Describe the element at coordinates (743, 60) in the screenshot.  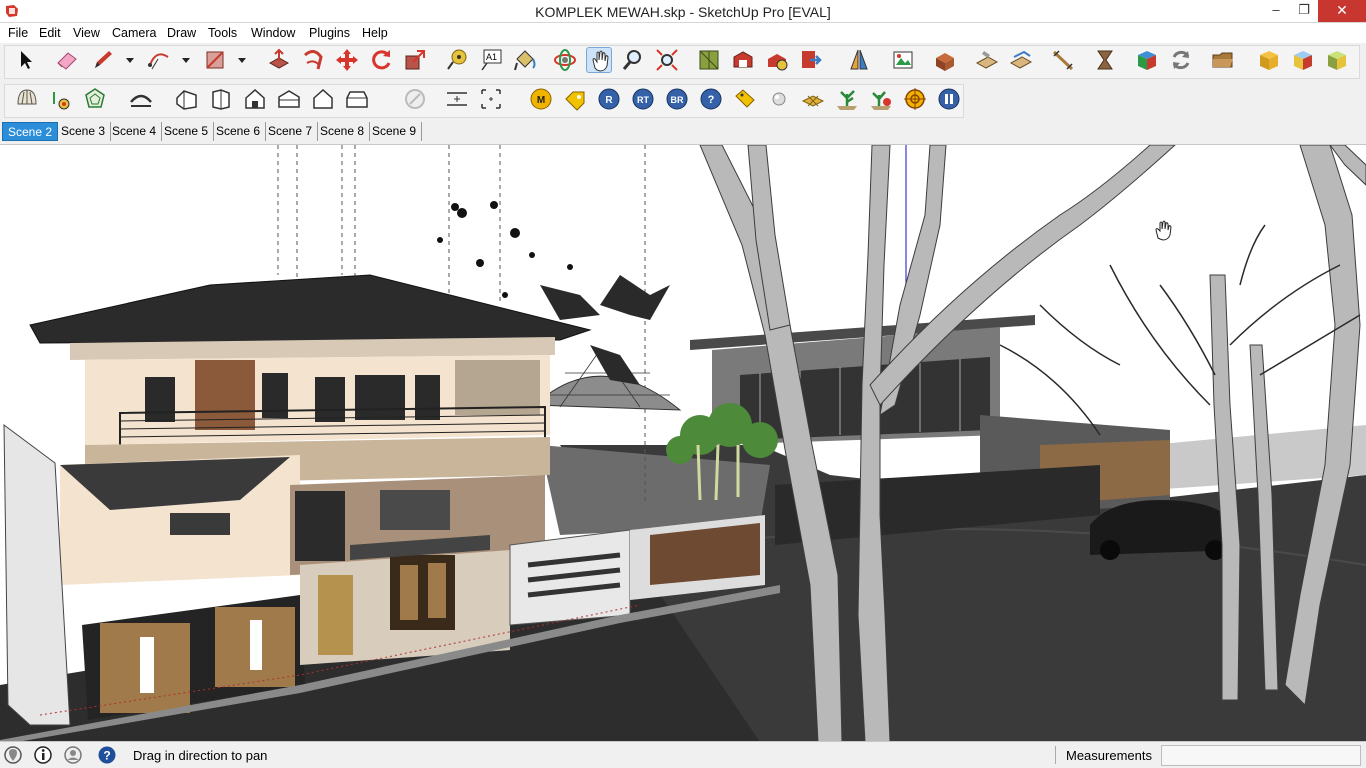
I see `warehouse-icon` at that location.